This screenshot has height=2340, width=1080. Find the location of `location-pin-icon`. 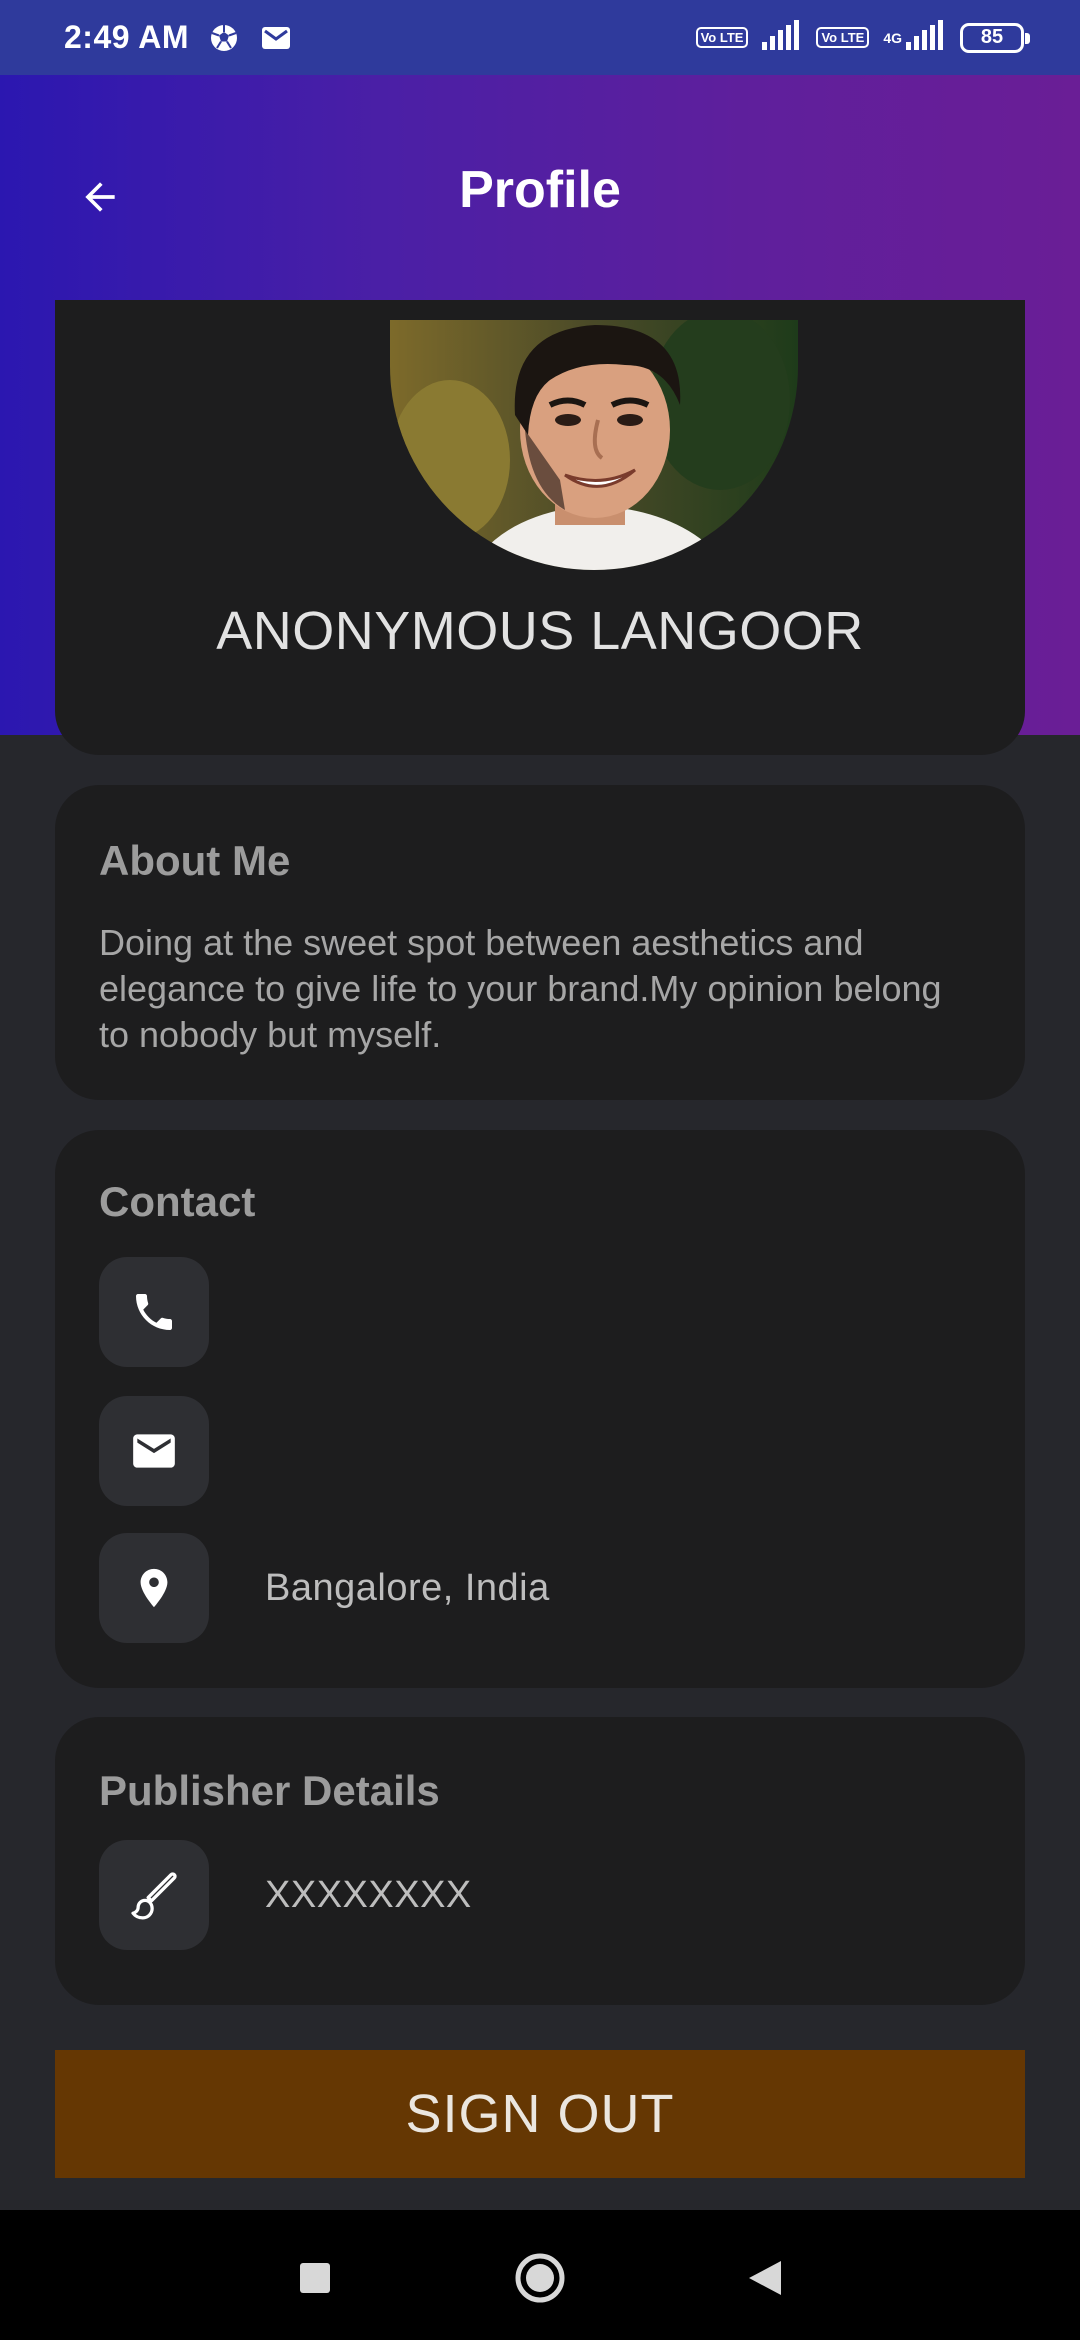

location-pin-icon is located at coordinates (154, 1588).